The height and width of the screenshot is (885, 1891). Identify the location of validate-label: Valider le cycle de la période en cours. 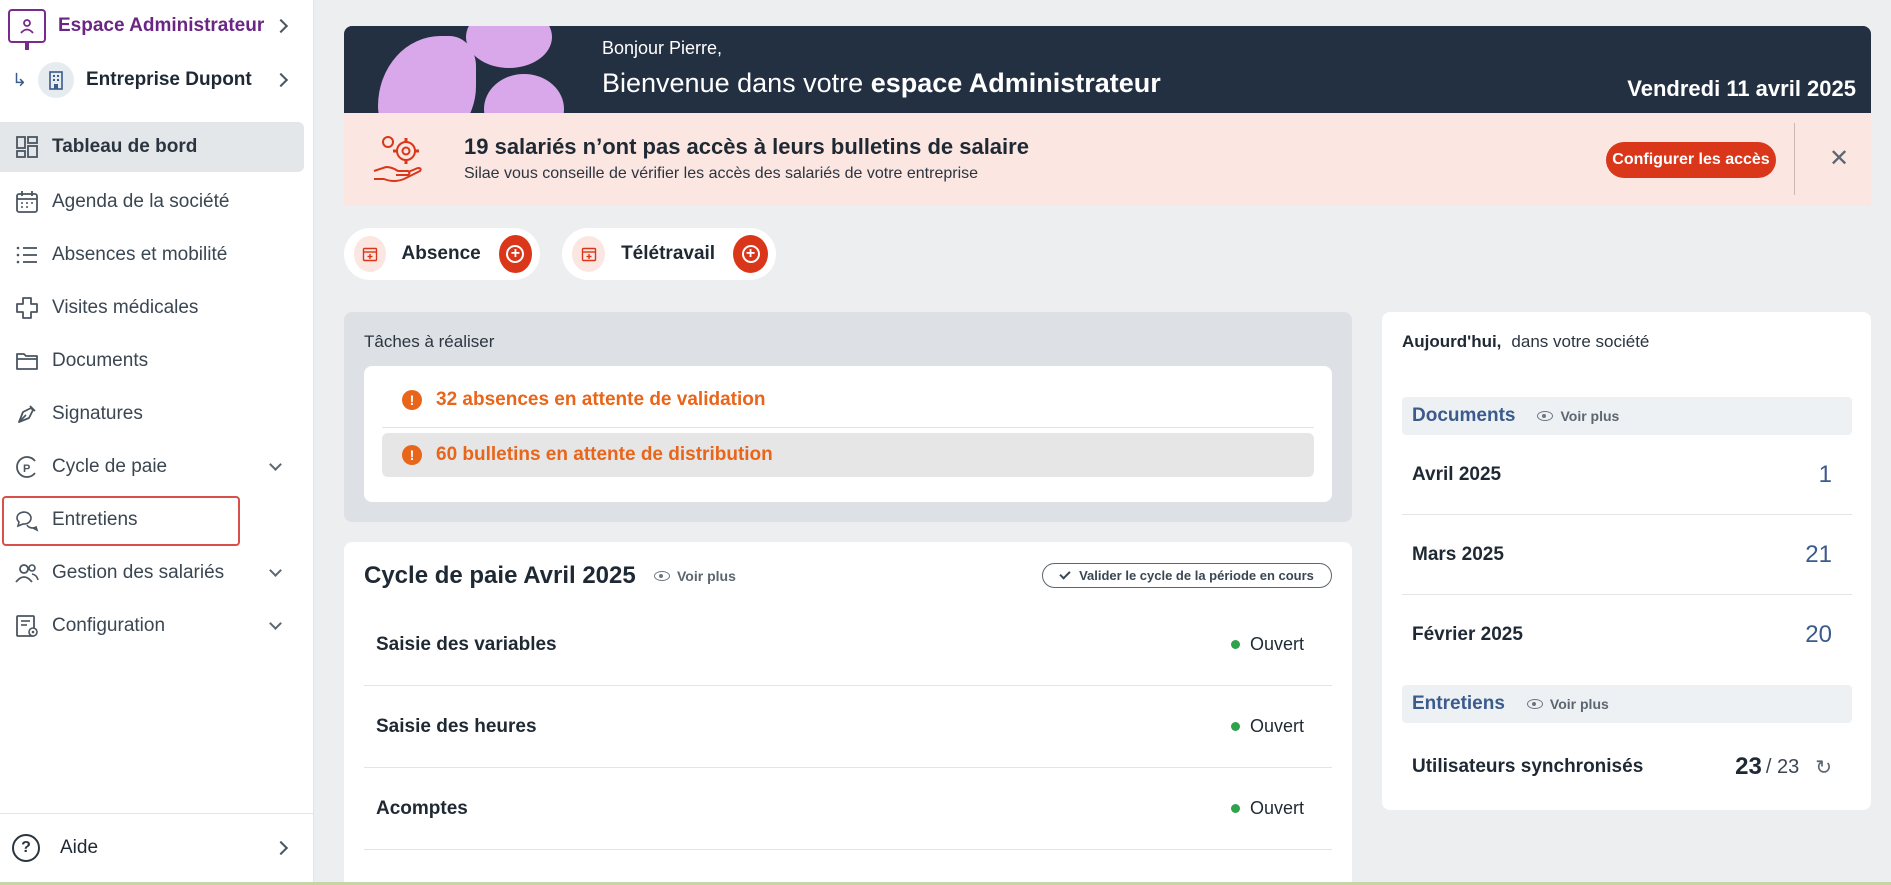
(1196, 575).